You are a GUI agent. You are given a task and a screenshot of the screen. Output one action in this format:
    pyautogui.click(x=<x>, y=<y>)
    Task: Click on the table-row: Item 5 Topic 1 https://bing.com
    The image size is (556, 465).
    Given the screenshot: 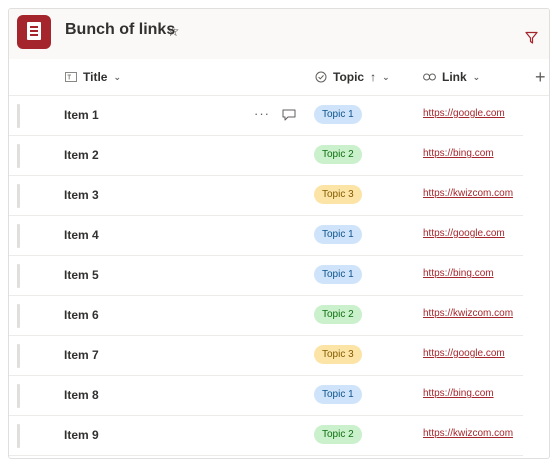 What is the action you would take?
    pyautogui.click(x=266, y=276)
    